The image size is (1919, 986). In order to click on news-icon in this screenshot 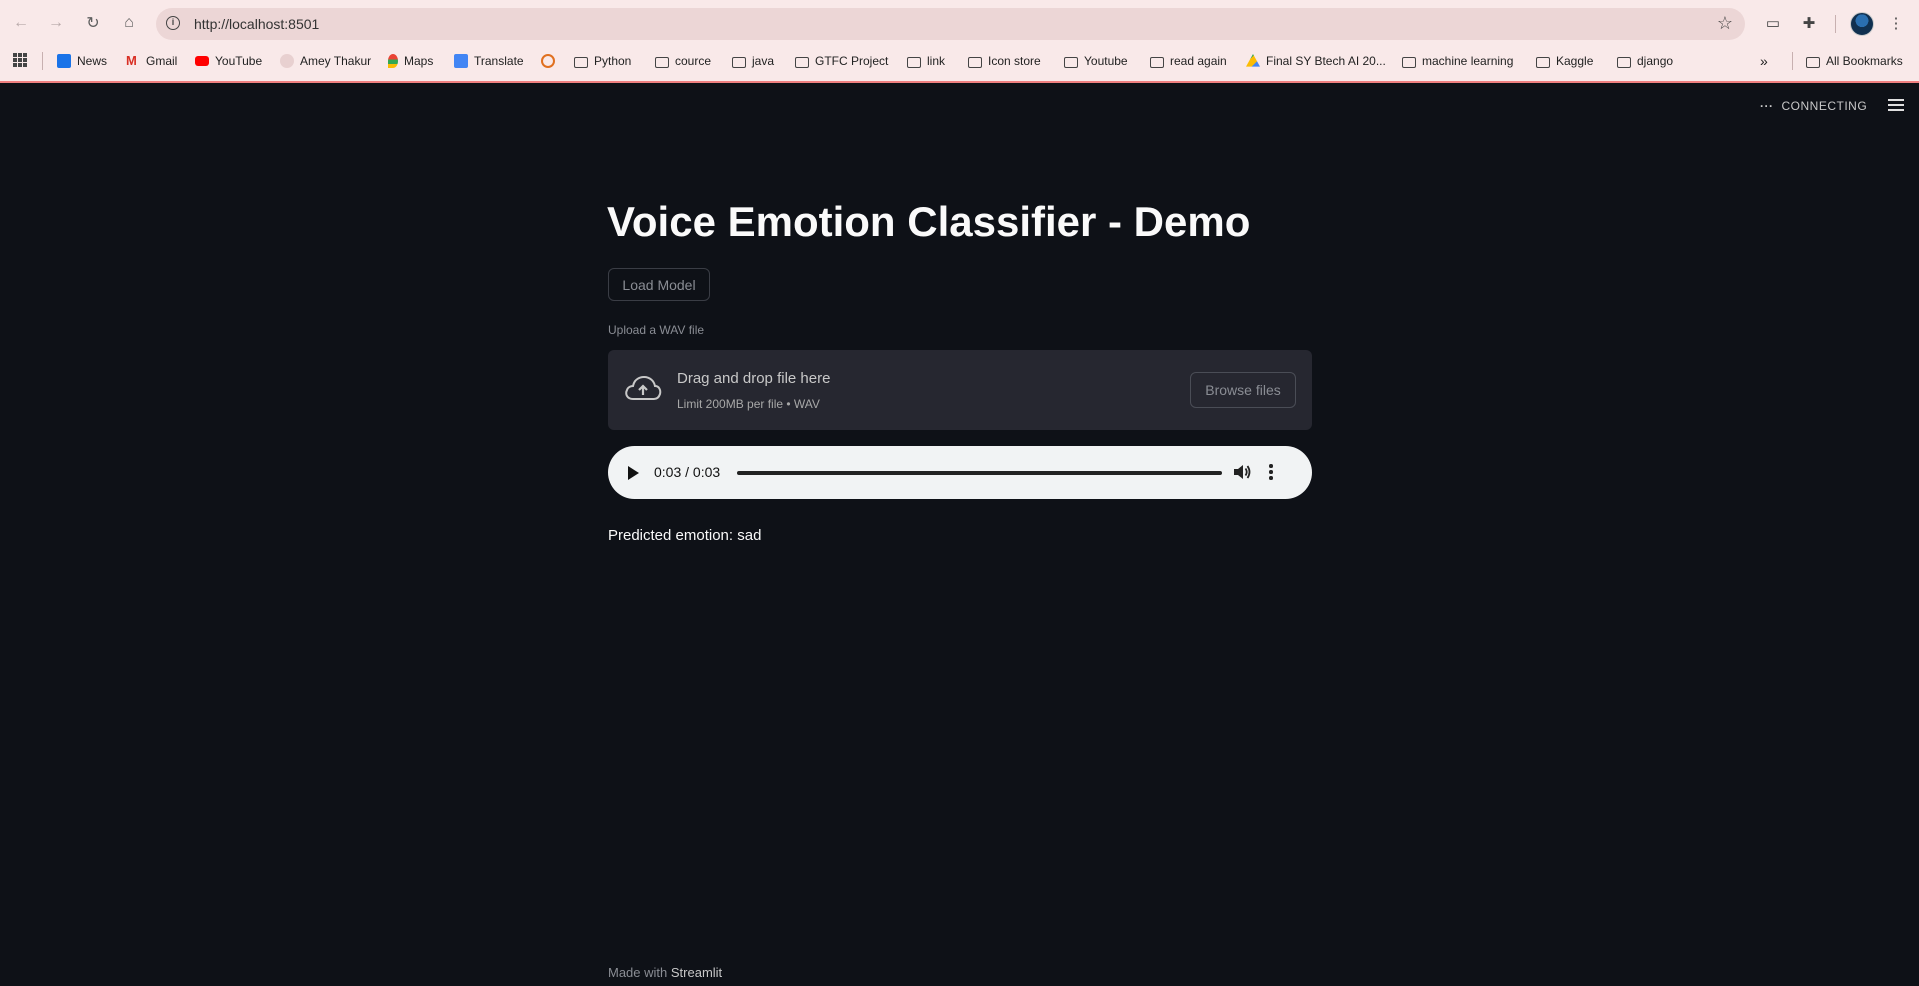, I will do `click(64, 61)`.